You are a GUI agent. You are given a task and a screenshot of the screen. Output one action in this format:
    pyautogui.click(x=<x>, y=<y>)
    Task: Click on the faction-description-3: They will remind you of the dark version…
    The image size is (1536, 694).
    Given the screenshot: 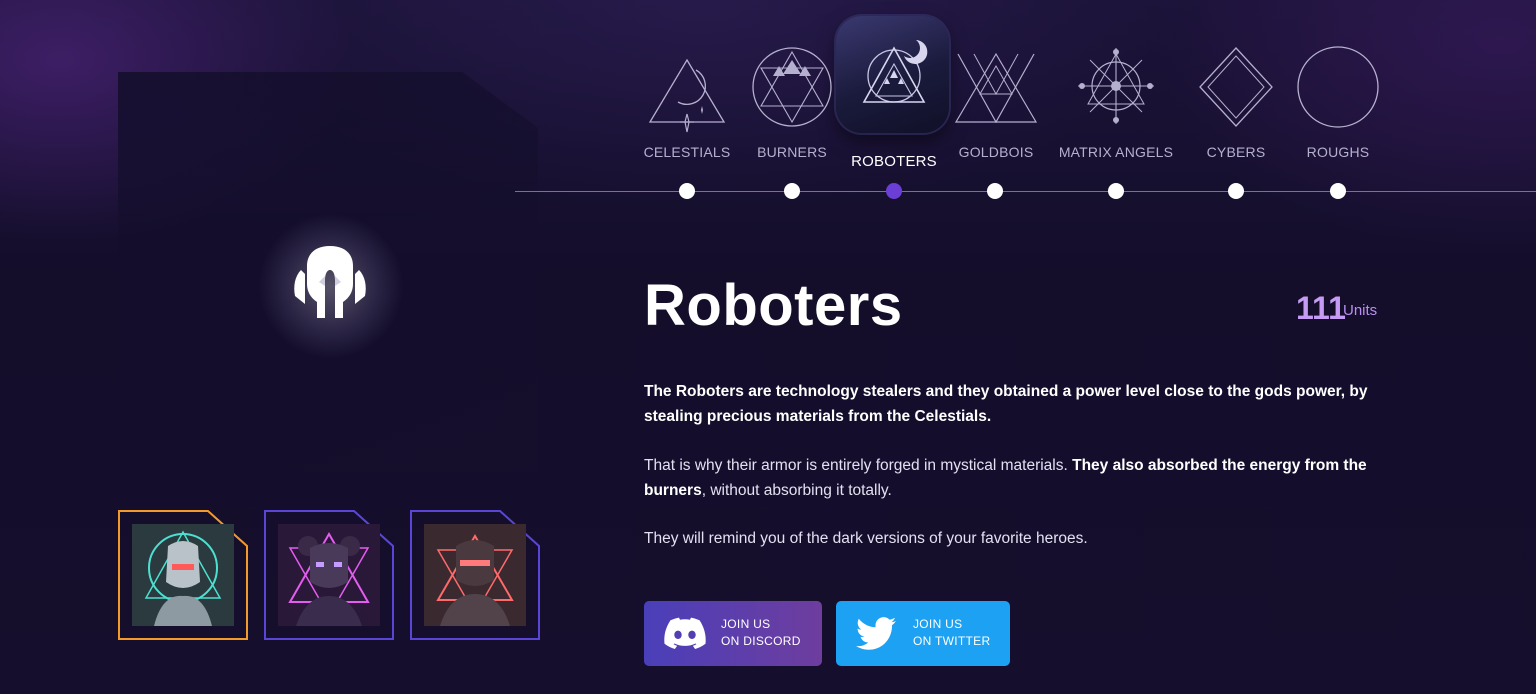 What is the action you would take?
    pyautogui.click(x=866, y=538)
    